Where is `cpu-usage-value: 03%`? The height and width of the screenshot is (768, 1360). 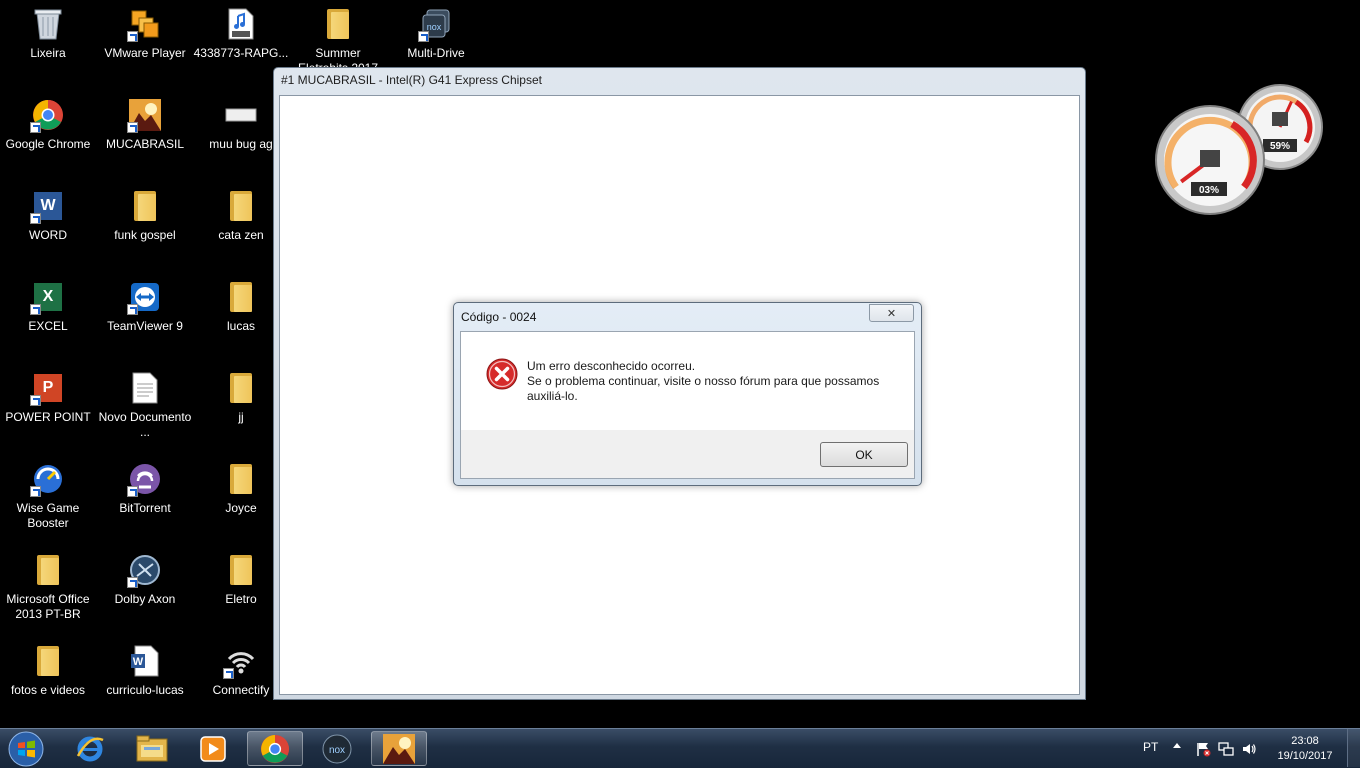 cpu-usage-value: 03% is located at coordinates (1209, 190).